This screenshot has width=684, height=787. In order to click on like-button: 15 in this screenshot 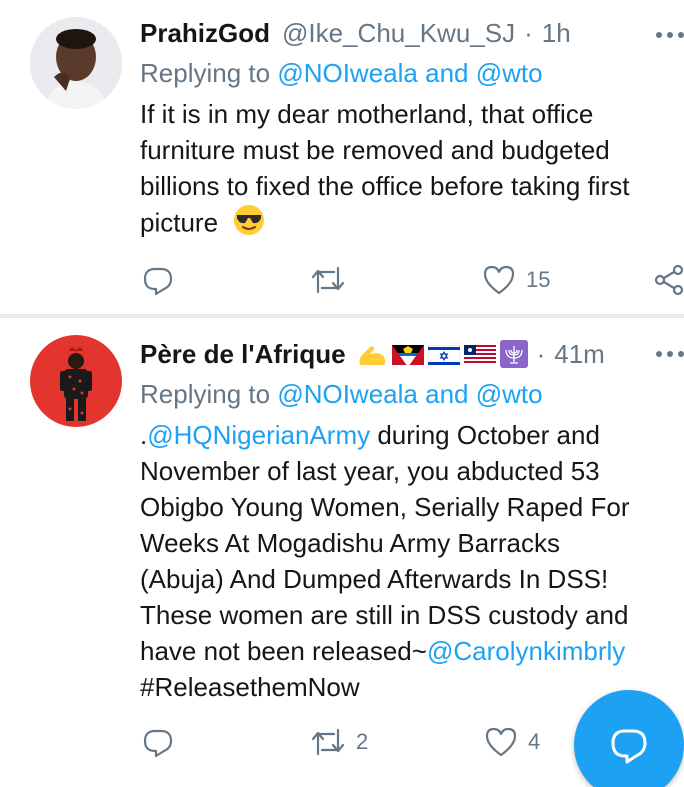, I will do `click(516, 280)`.